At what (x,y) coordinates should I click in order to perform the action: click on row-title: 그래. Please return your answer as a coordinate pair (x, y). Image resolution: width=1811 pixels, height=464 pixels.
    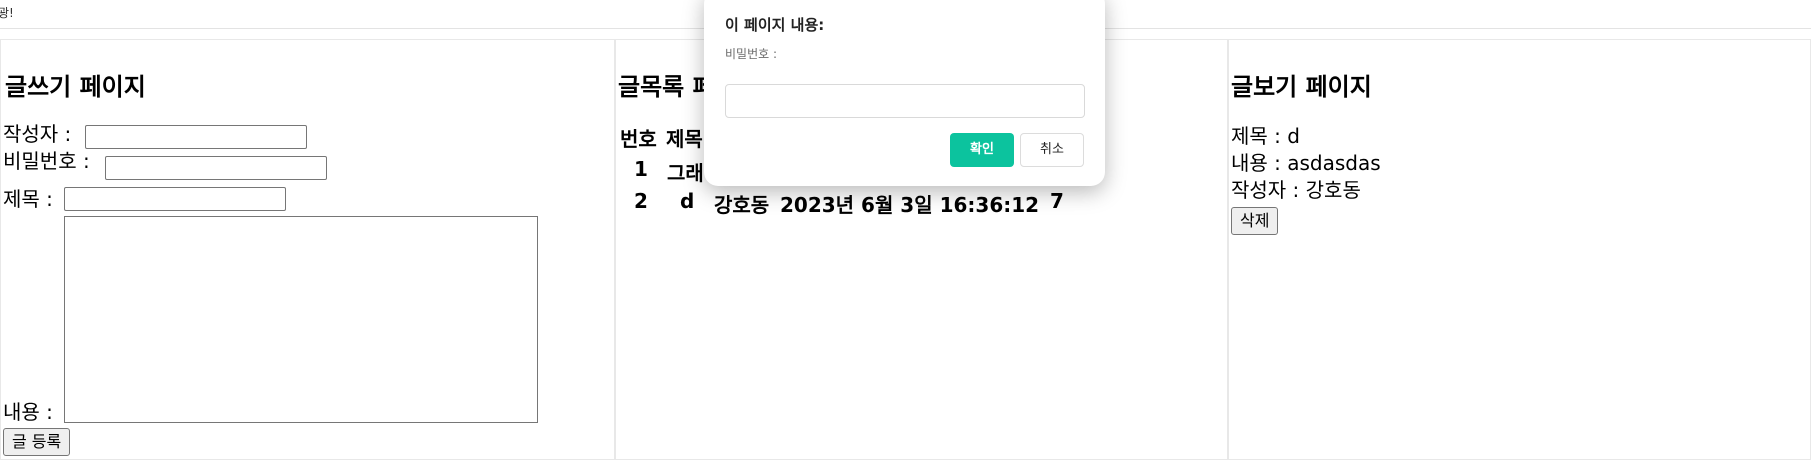
    Looking at the image, I should click on (685, 171).